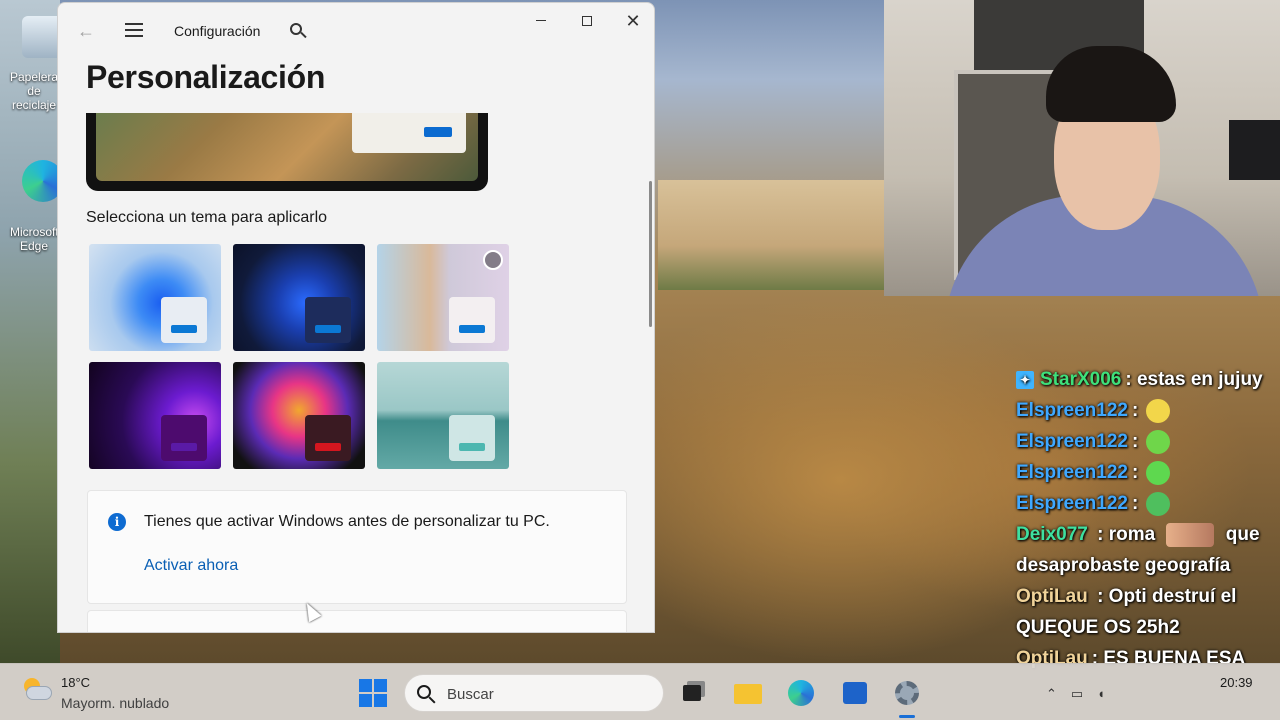  I want to click on theme-tile-windows-light, so click(155, 297).